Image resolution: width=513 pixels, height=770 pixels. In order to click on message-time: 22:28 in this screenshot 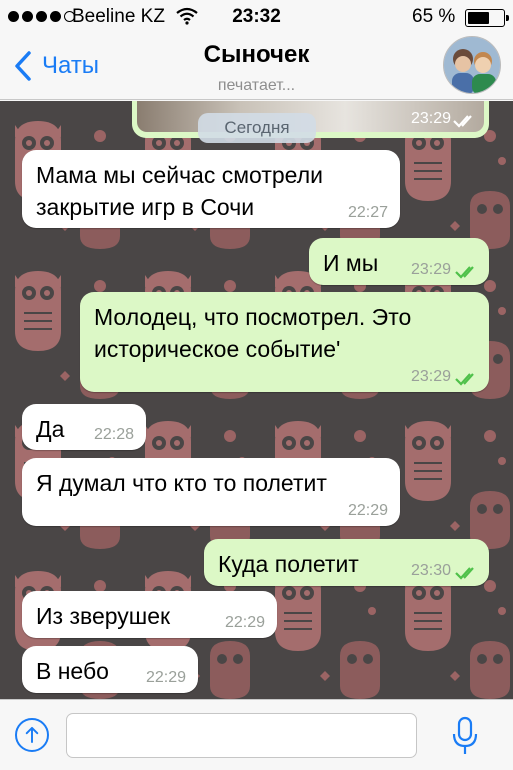, I will do `click(113, 434)`.